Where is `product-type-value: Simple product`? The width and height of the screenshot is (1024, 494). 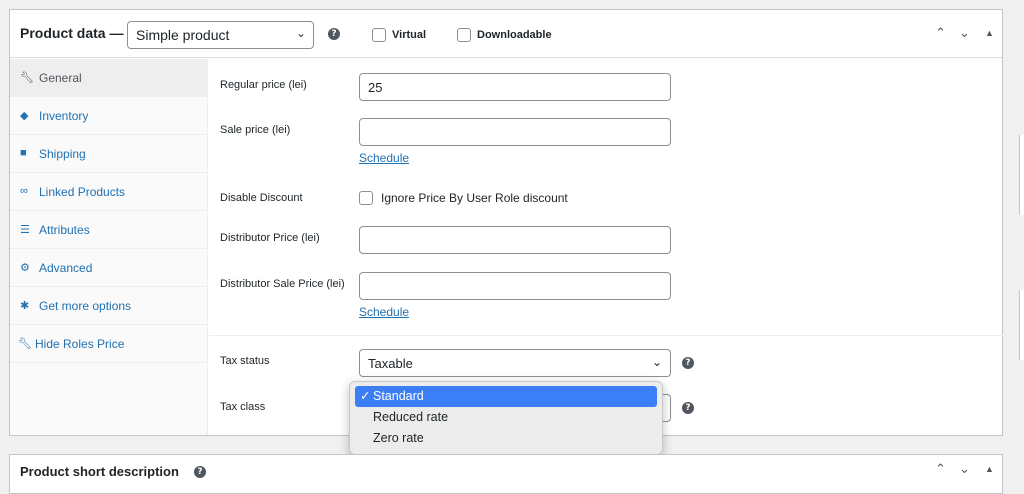 product-type-value: Simple product is located at coordinates (183, 35).